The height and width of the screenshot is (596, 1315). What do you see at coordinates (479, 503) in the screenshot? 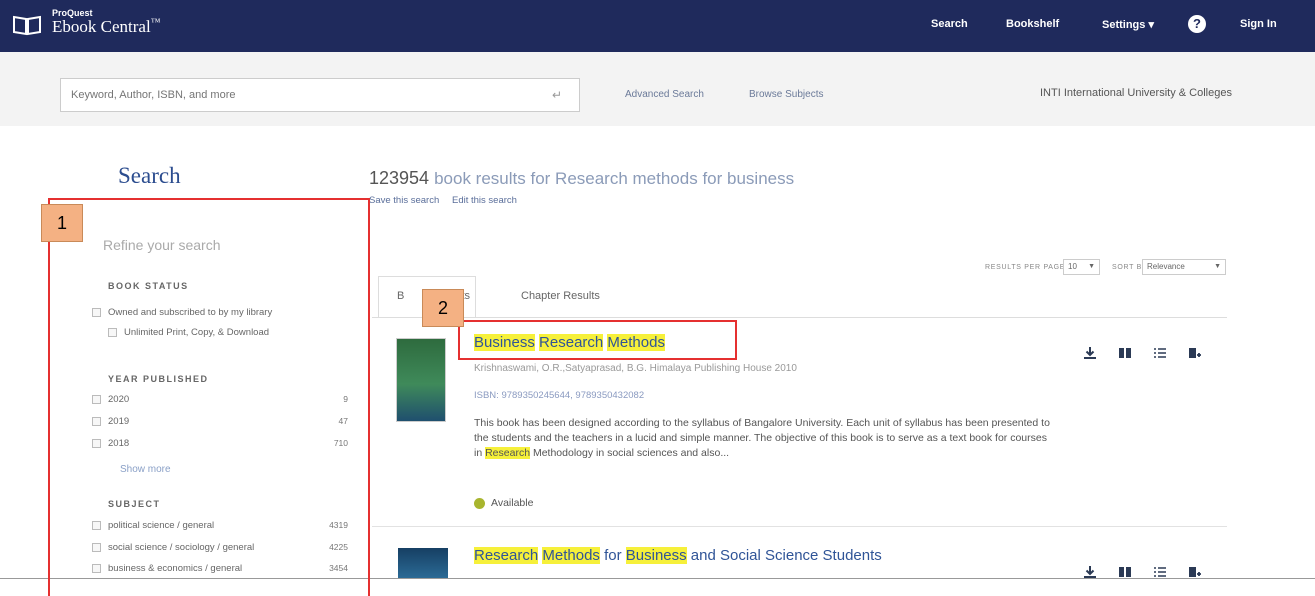
I see `available-dot-icon` at bounding box center [479, 503].